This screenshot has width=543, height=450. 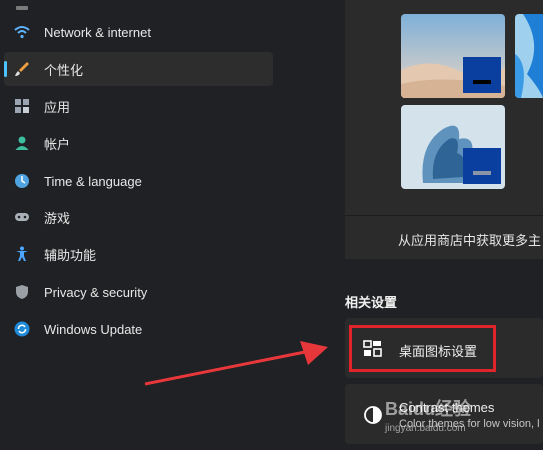 I want to click on sidebar-item-label: Time & language, so click(x=93, y=181).